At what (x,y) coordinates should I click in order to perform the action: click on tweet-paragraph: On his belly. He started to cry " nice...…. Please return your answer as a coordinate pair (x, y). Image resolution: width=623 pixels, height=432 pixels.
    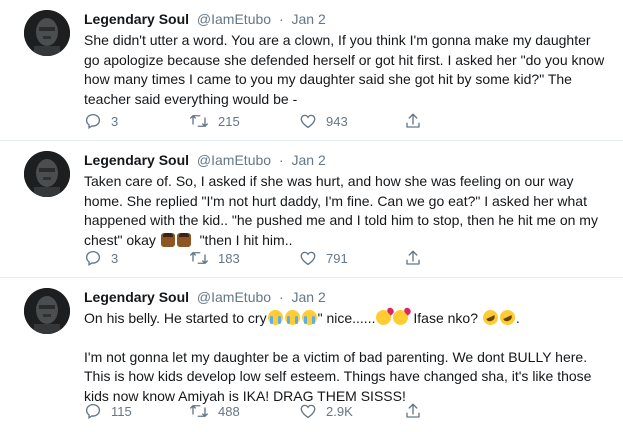
    Looking at the image, I should click on (346, 318).